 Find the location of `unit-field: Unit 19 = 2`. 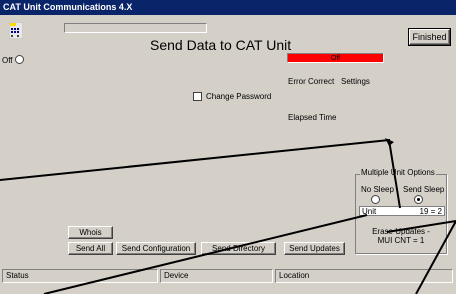

unit-field: Unit 19 = 2 is located at coordinates (402, 211).